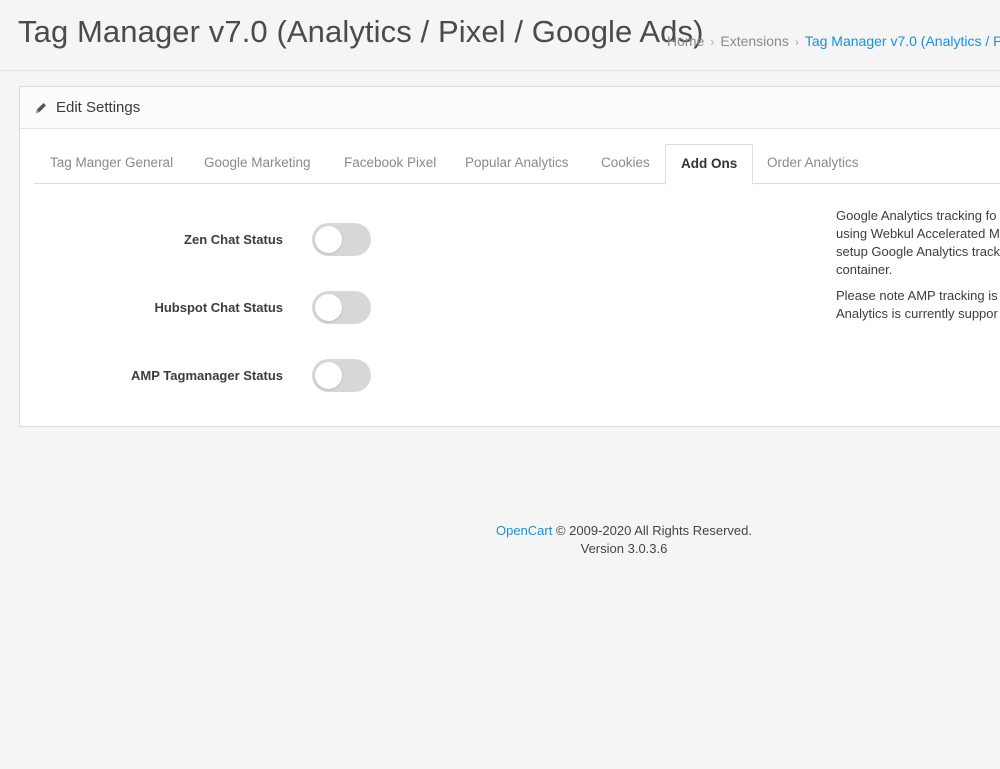 This screenshot has height=769, width=1000. What do you see at coordinates (709, 164) in the screenshot?
I see `tab-add-ons: Add Ons` at bounding box center [709, 164].